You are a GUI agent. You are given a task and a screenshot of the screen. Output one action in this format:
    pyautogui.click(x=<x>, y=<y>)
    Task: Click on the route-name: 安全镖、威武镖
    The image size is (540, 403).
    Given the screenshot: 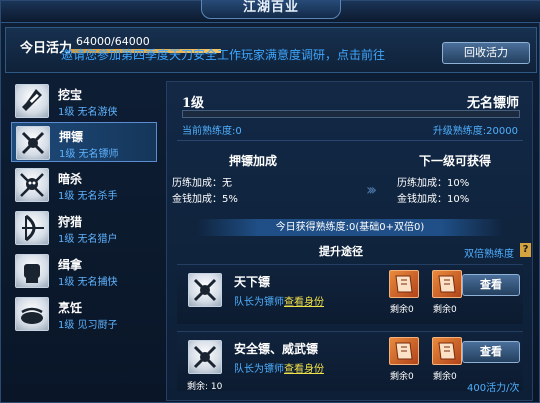 What is the action you would take?
    pyautogui.click(x=276, y=349)
    